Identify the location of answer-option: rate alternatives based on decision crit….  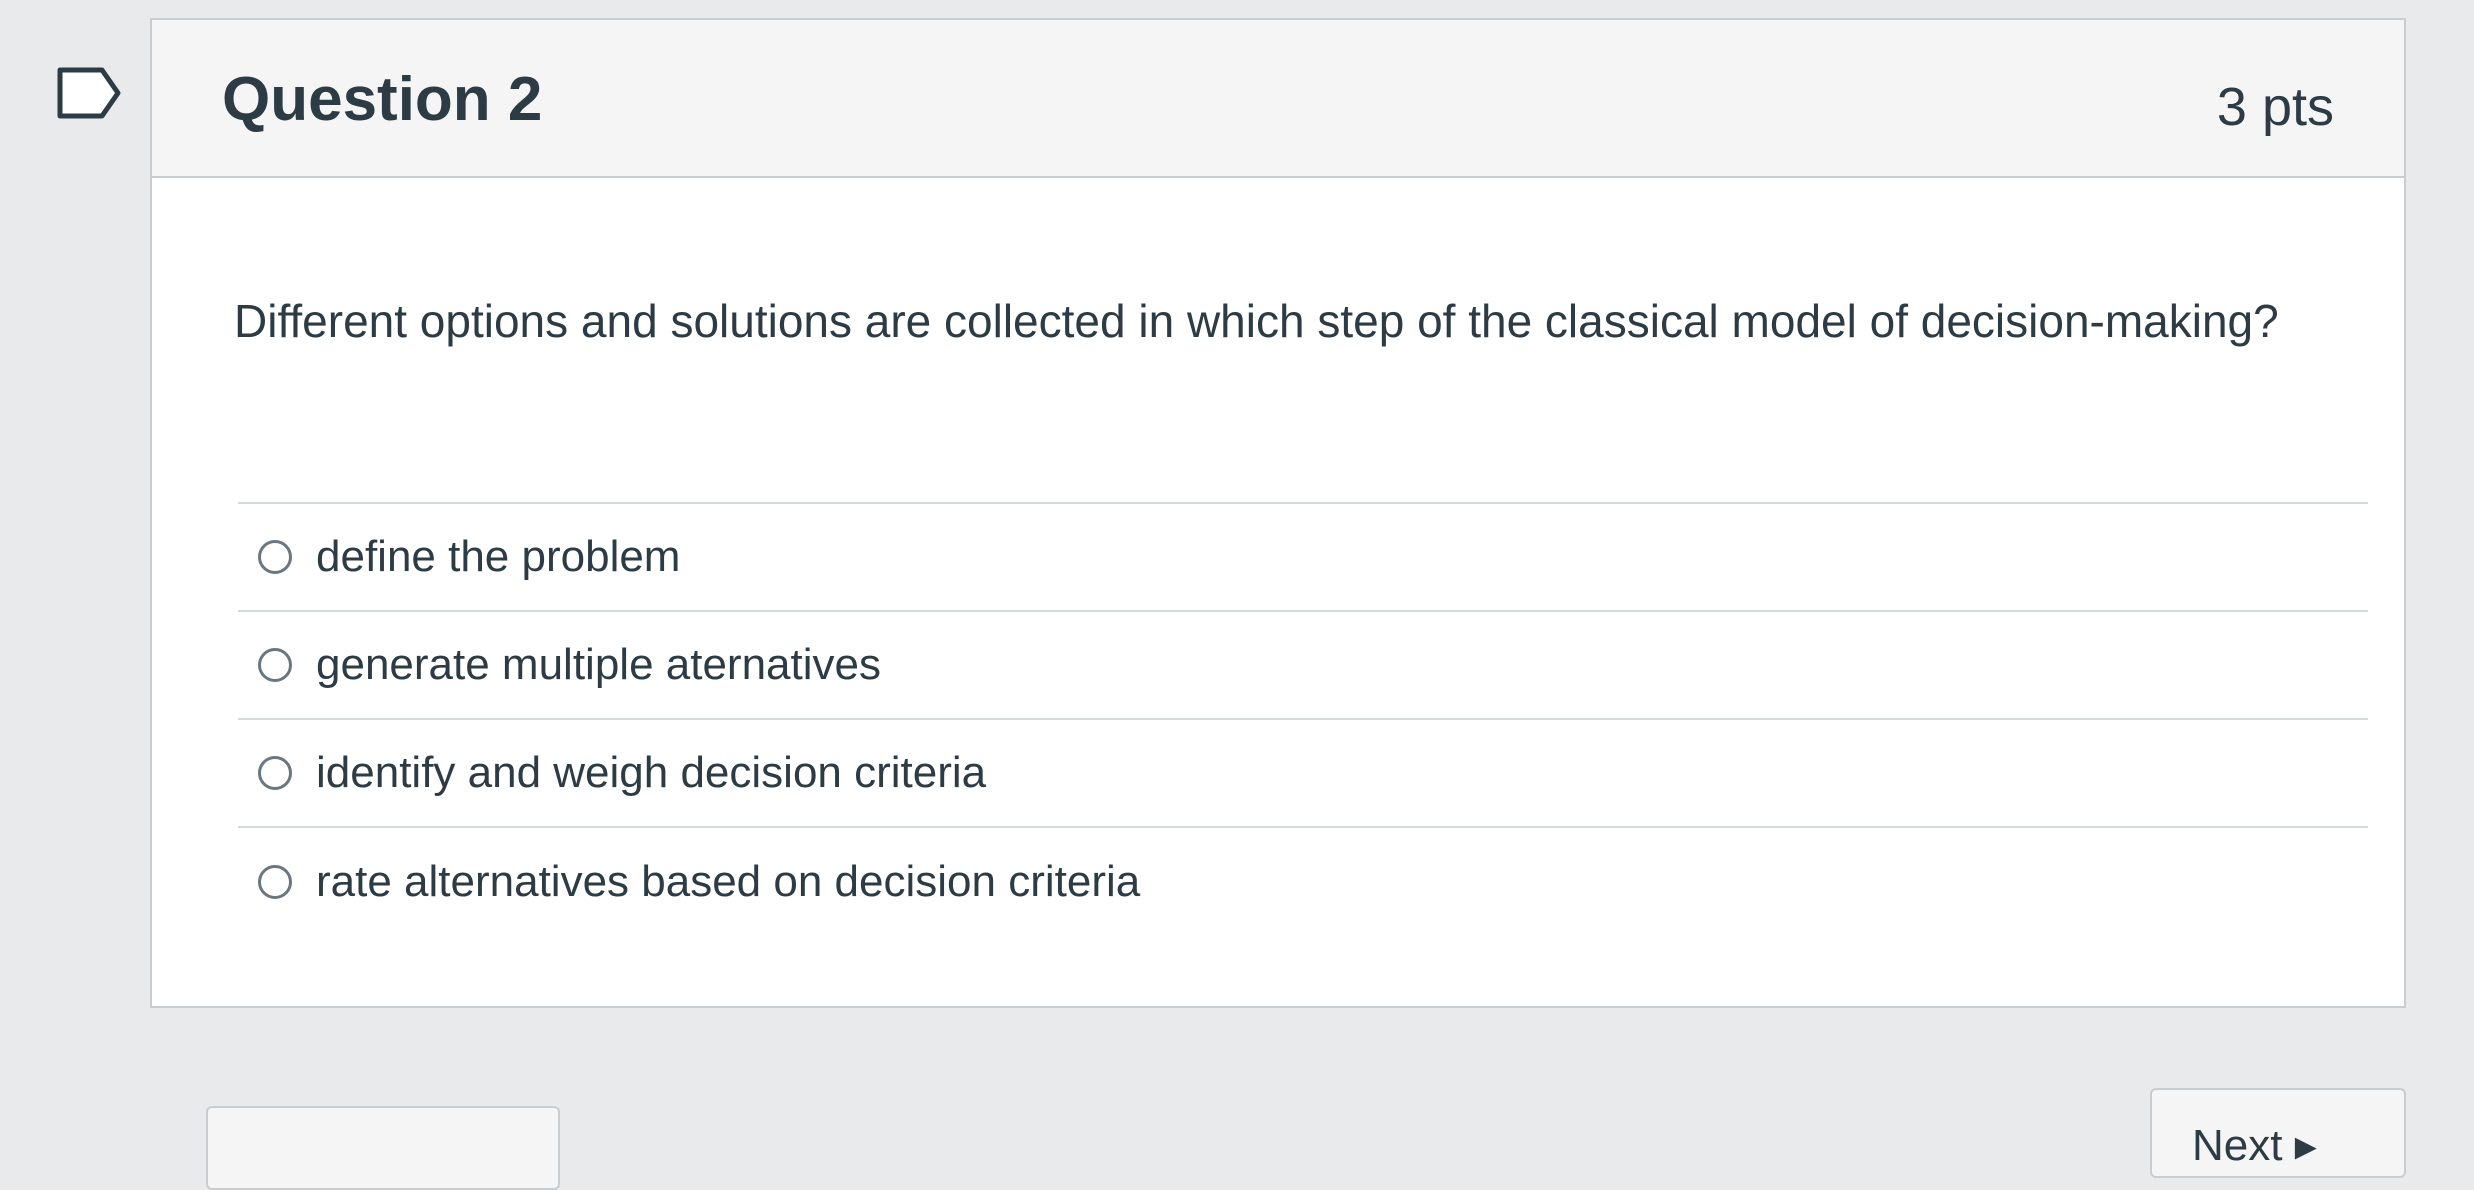
(1303, 882).